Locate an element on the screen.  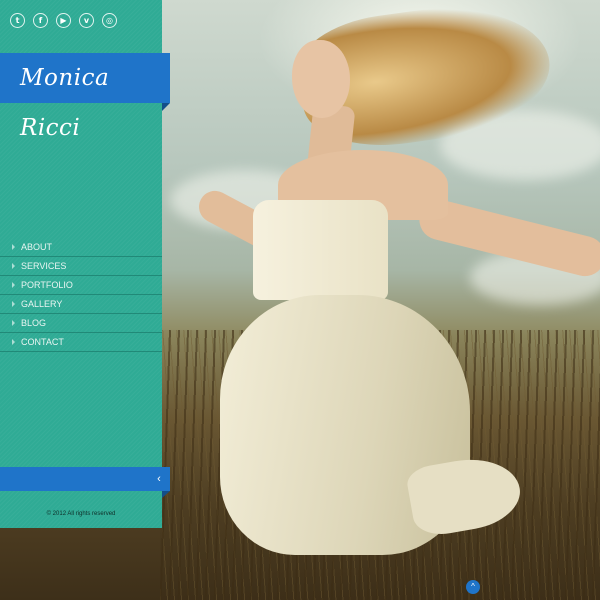
scroll-top-button: ^ is located at coordinates (473, 587).